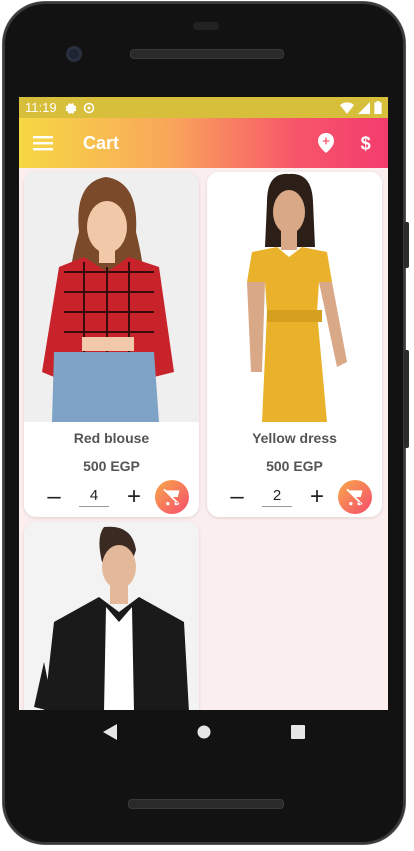 This screenshot has width=414, height=851. I want to click on status-time: 11:19, so click(41, 107).